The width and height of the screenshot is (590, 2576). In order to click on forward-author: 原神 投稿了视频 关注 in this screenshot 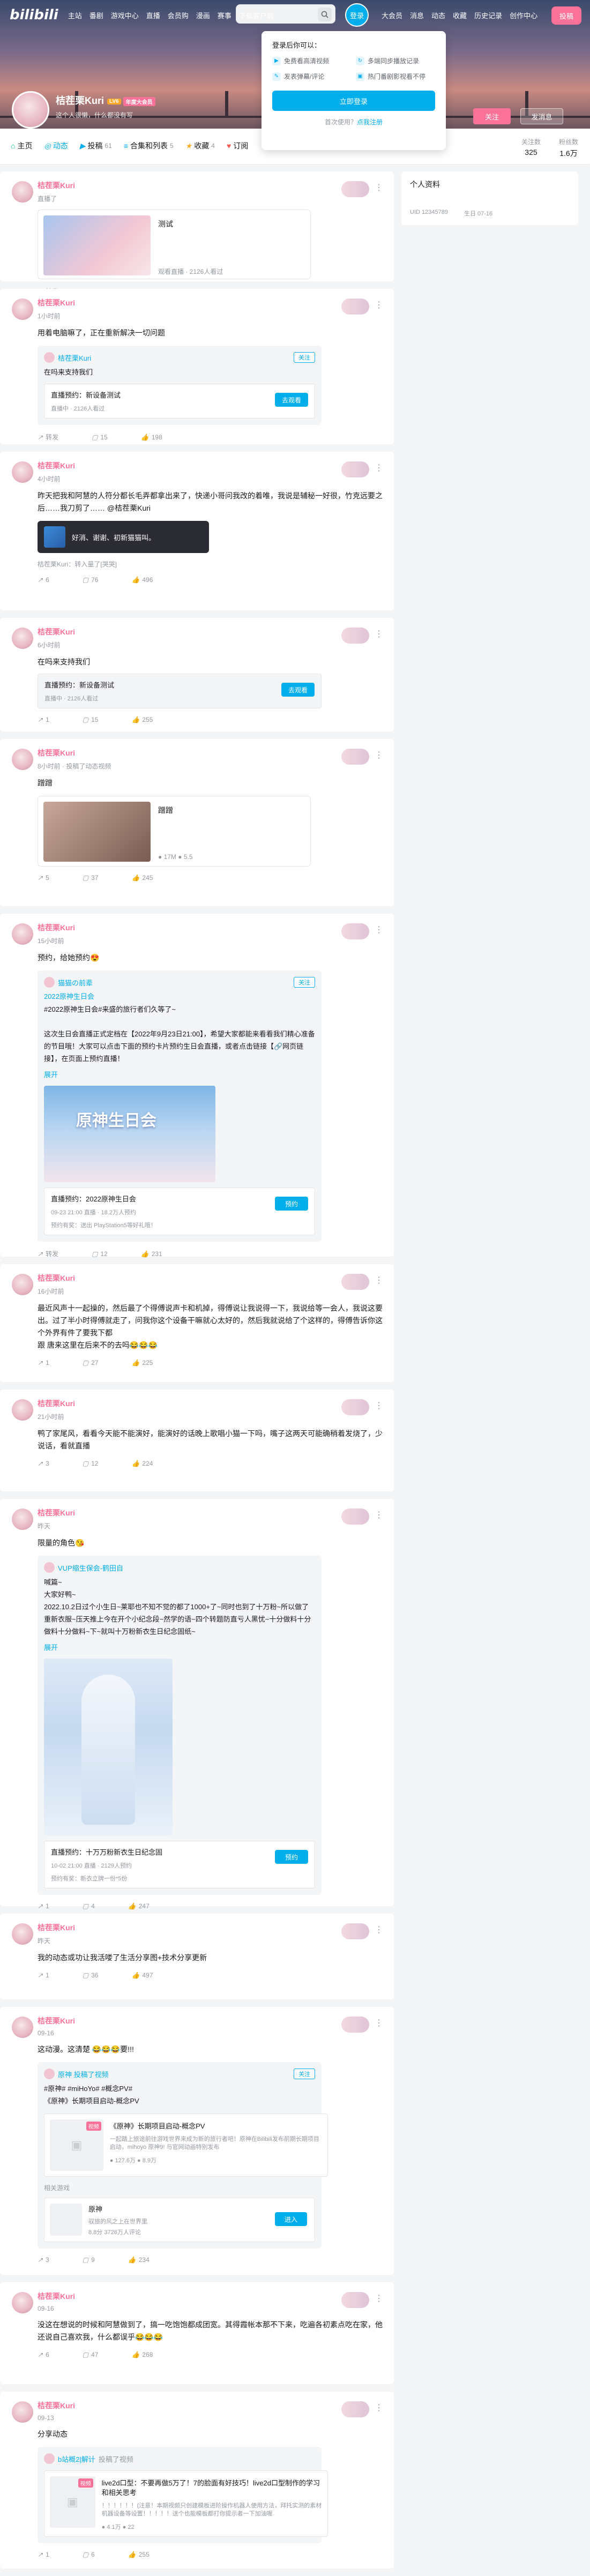, I will do `click(180, 2074)`.